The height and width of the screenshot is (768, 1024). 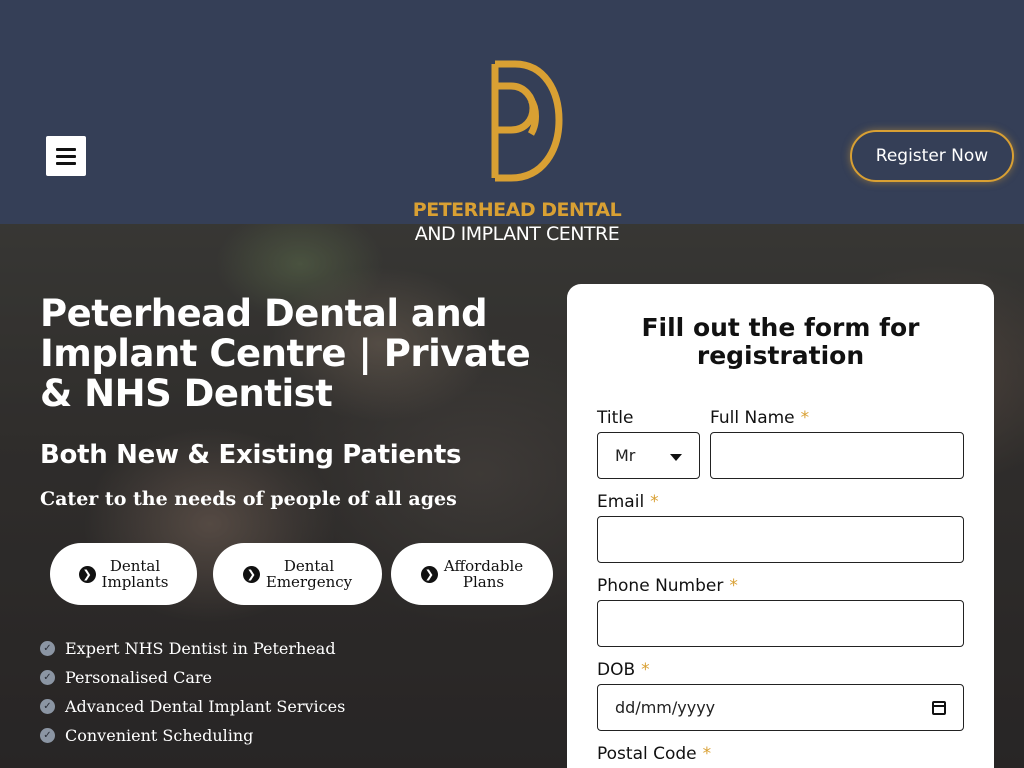 I want to click on list-item: ✓ Expert NHS Dentist in Peterhead, so click(x=192, y=648).